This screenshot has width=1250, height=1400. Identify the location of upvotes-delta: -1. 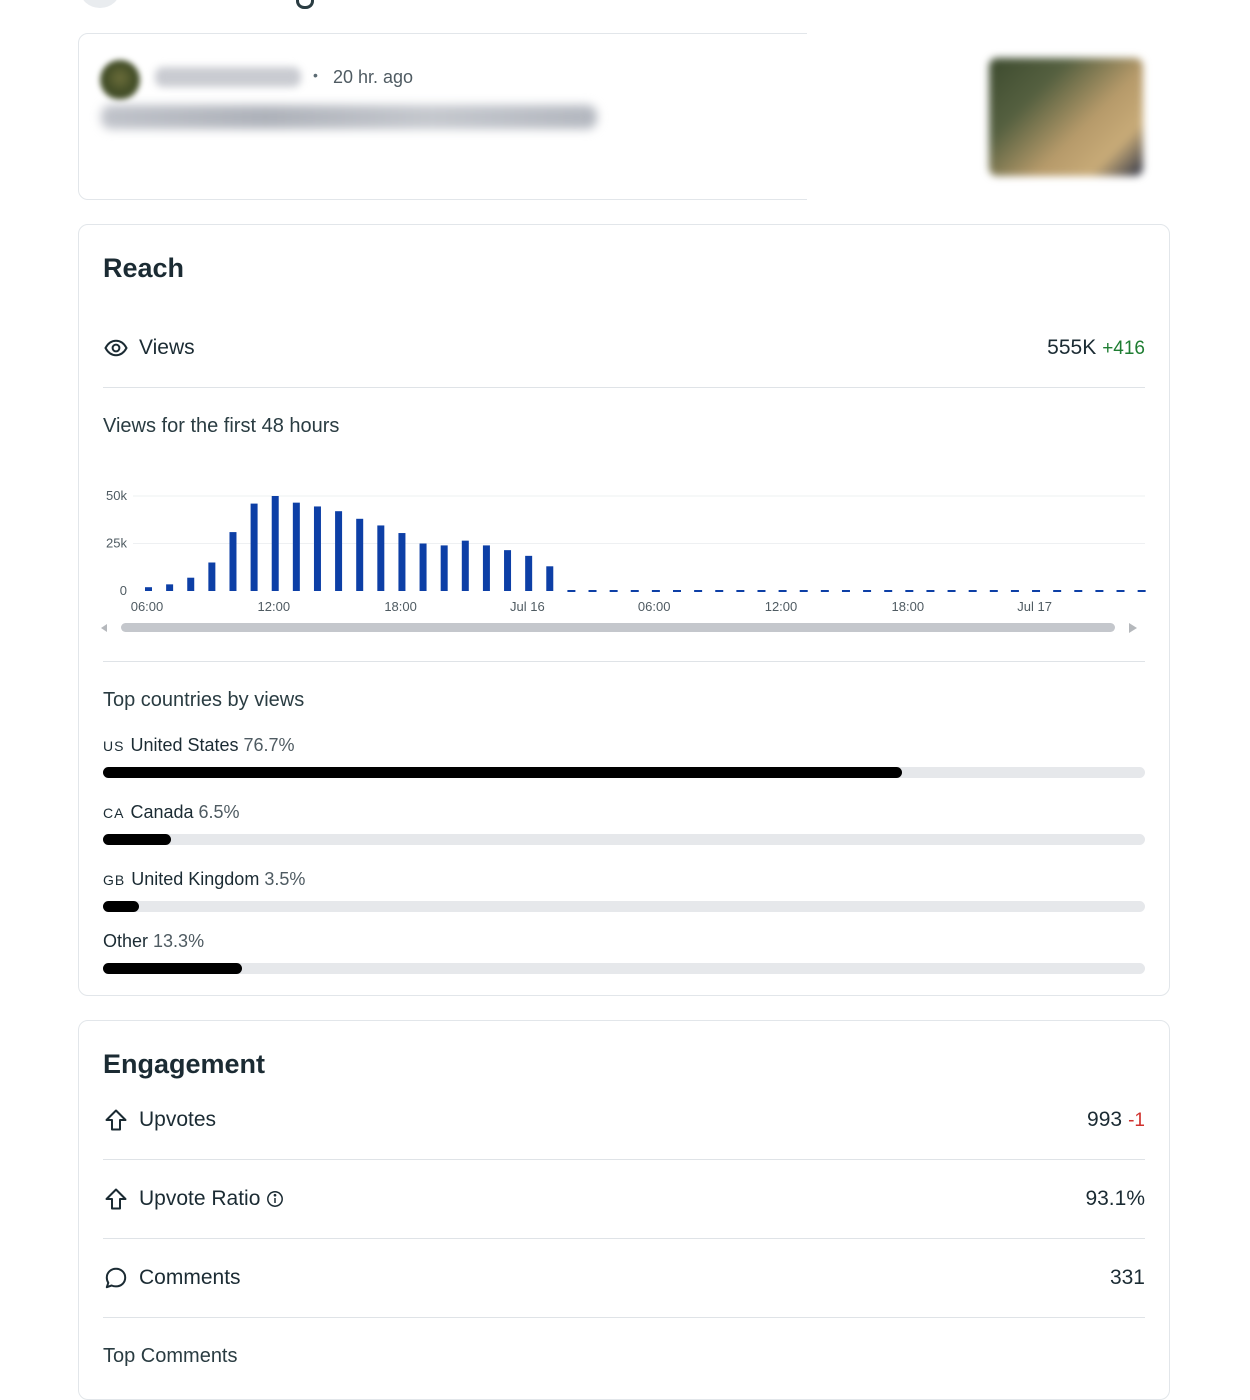
(1136, 1120).